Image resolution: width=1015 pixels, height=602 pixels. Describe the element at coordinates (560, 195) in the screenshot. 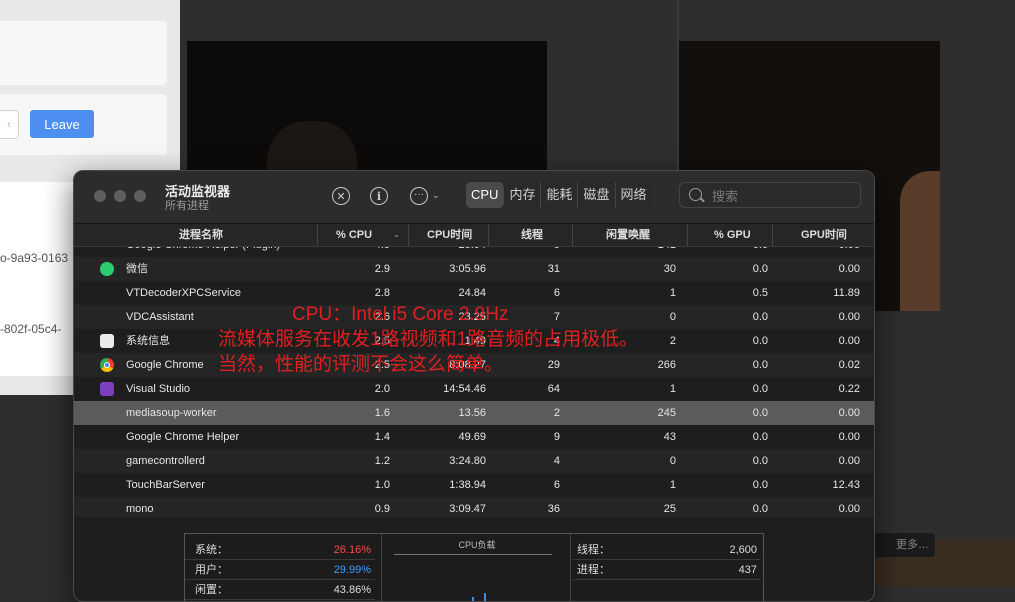

I see `tab-energy: 能耗` at that location.